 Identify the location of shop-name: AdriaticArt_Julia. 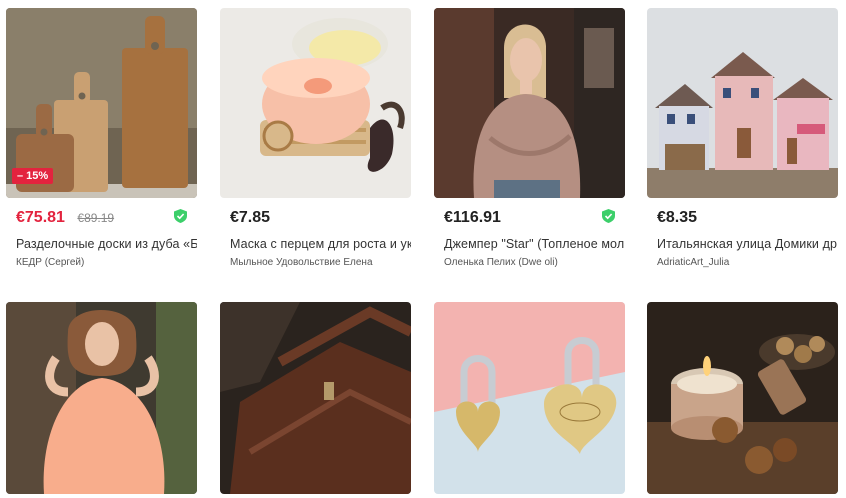
(747, 262).